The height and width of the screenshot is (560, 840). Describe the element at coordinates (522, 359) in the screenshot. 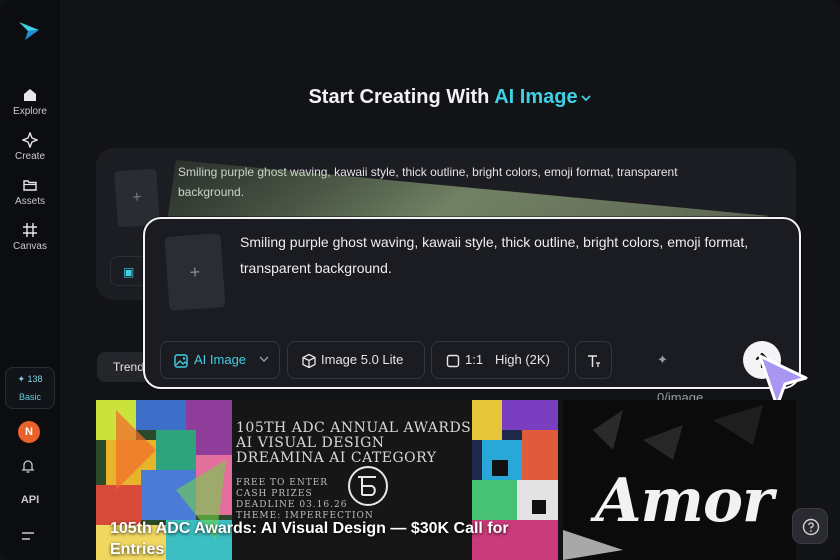

I see `quality-label: High (2K)` at that location.